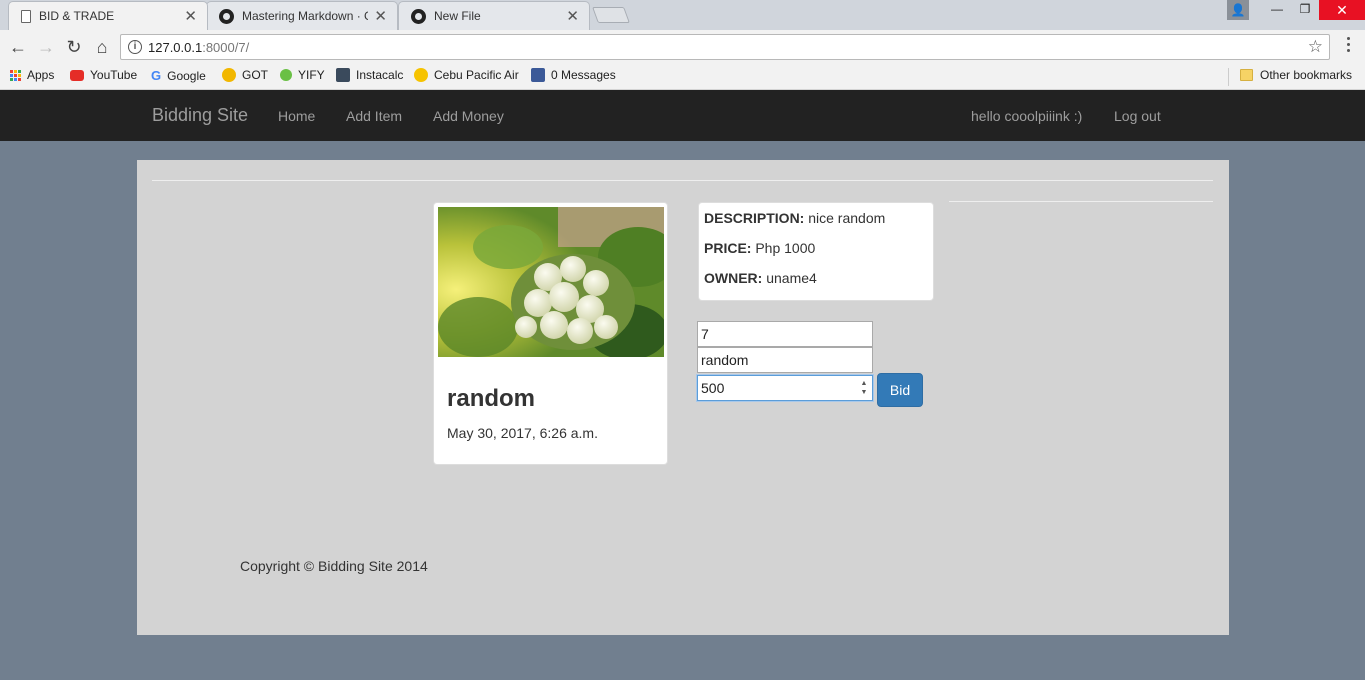  Describe the element at coordinates (725, 47) in the screenshot. I see `address-bar: i 127.0.0.1:8000/7/ ☆` at that location.